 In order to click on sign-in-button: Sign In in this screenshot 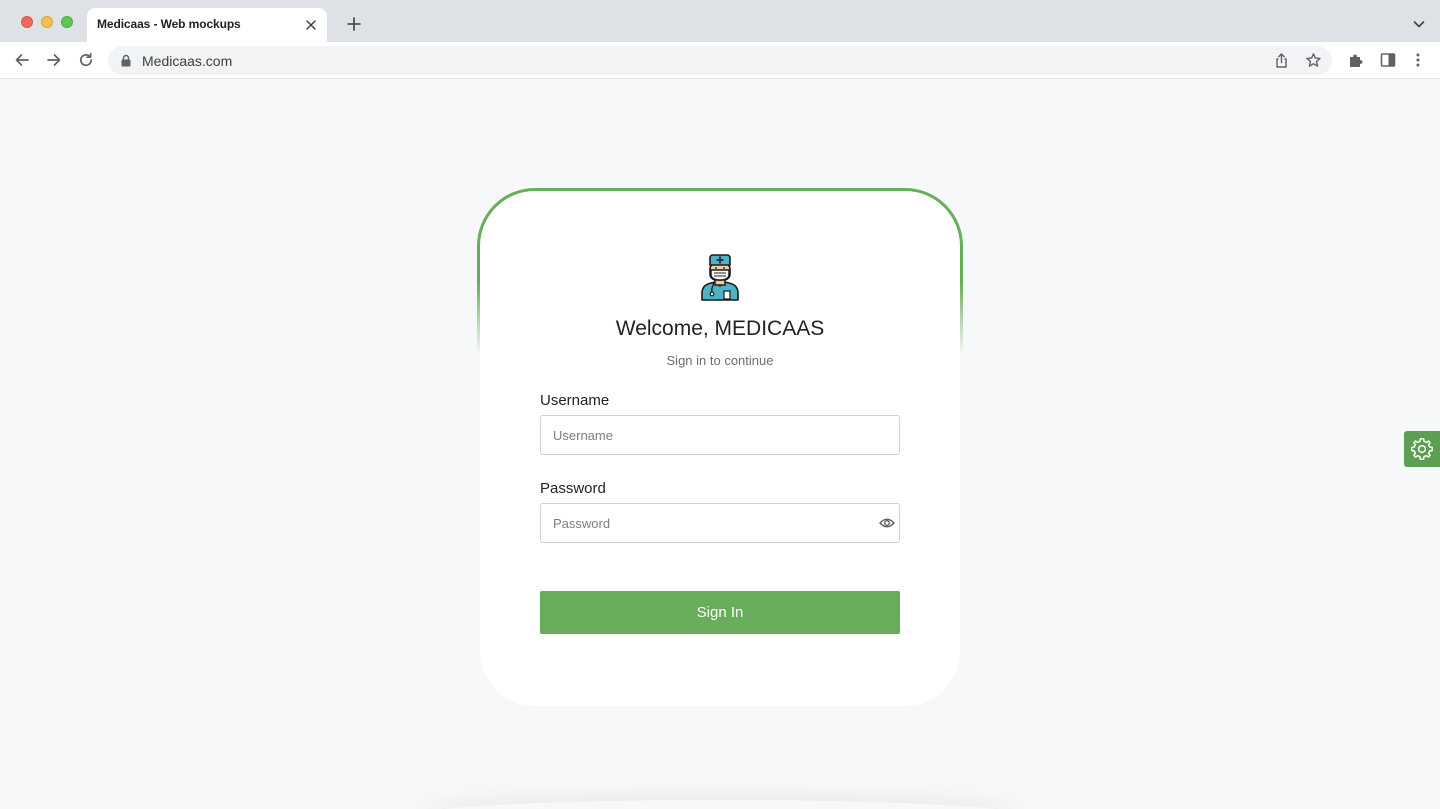, I will do `click(720, 612)`.